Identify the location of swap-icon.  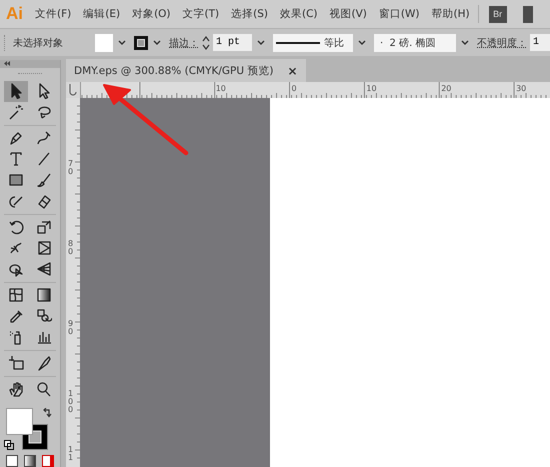
(47, 413).